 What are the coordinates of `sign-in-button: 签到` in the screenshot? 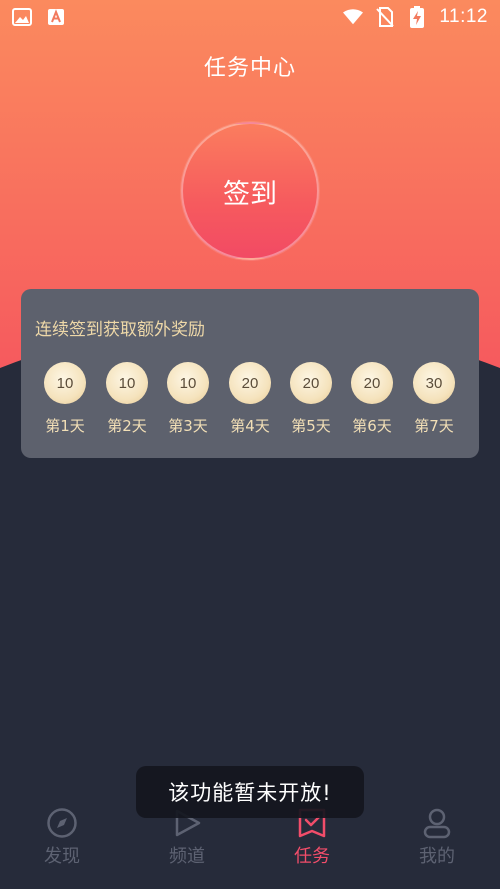 It's located at (250, 191).